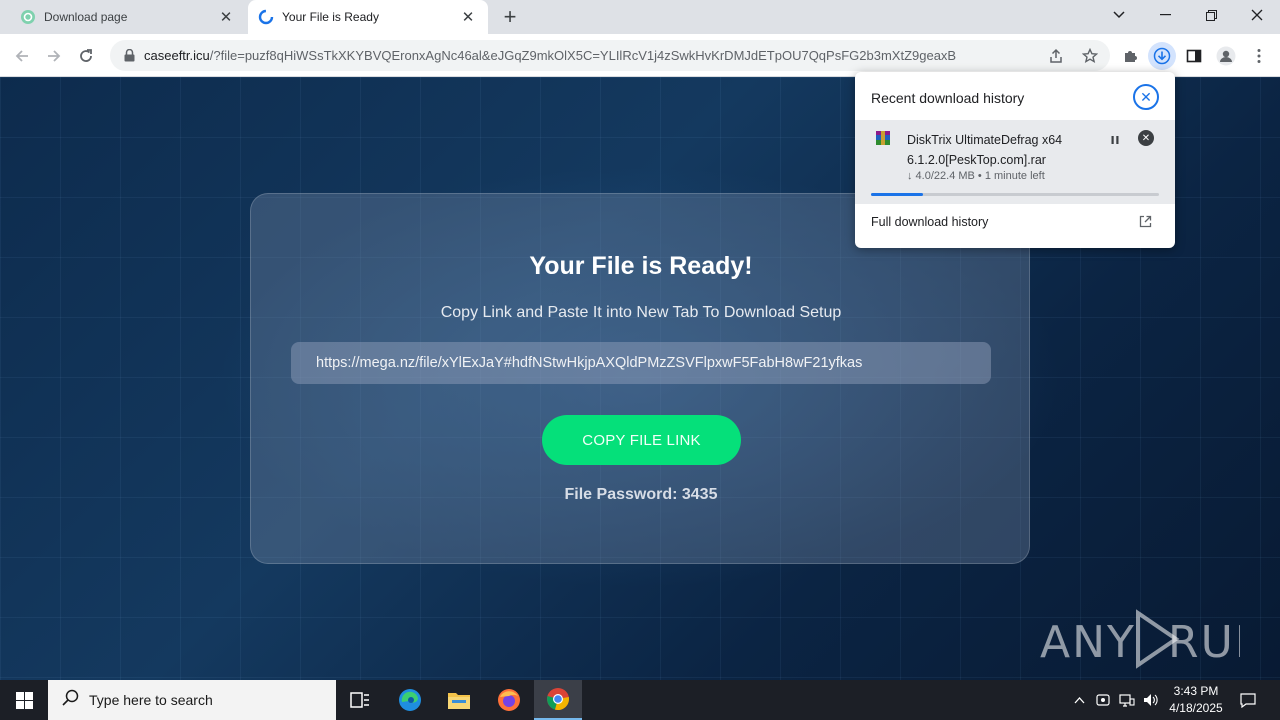 This screenshot has width=1280, height=720. I want to click on clock-date: 4/18/2025, so click(1196, 708).